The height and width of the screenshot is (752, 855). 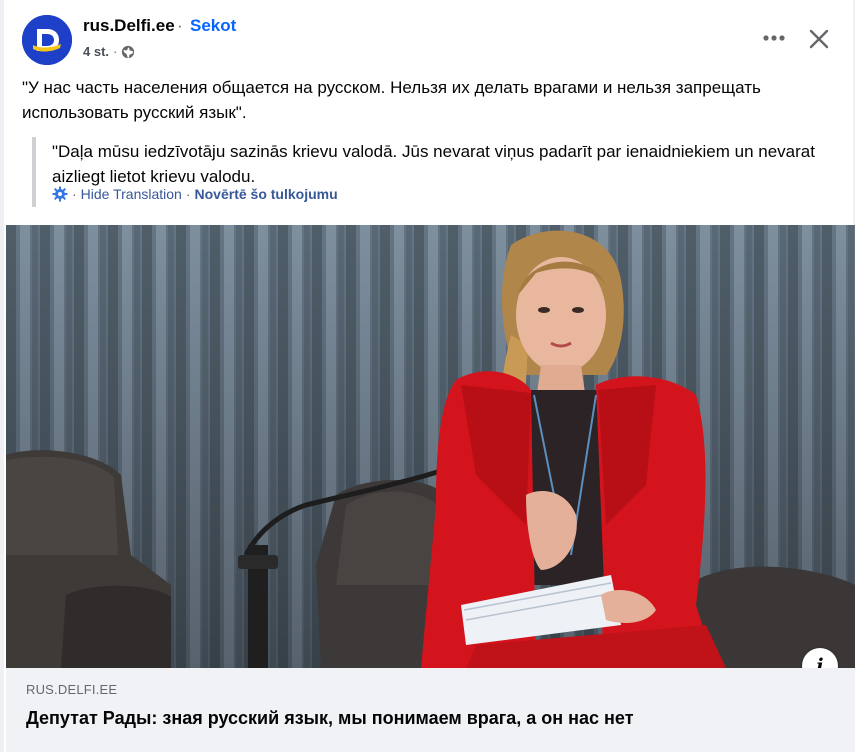 I want to click on follow-button: Sekot, so click(x=213, y=26).